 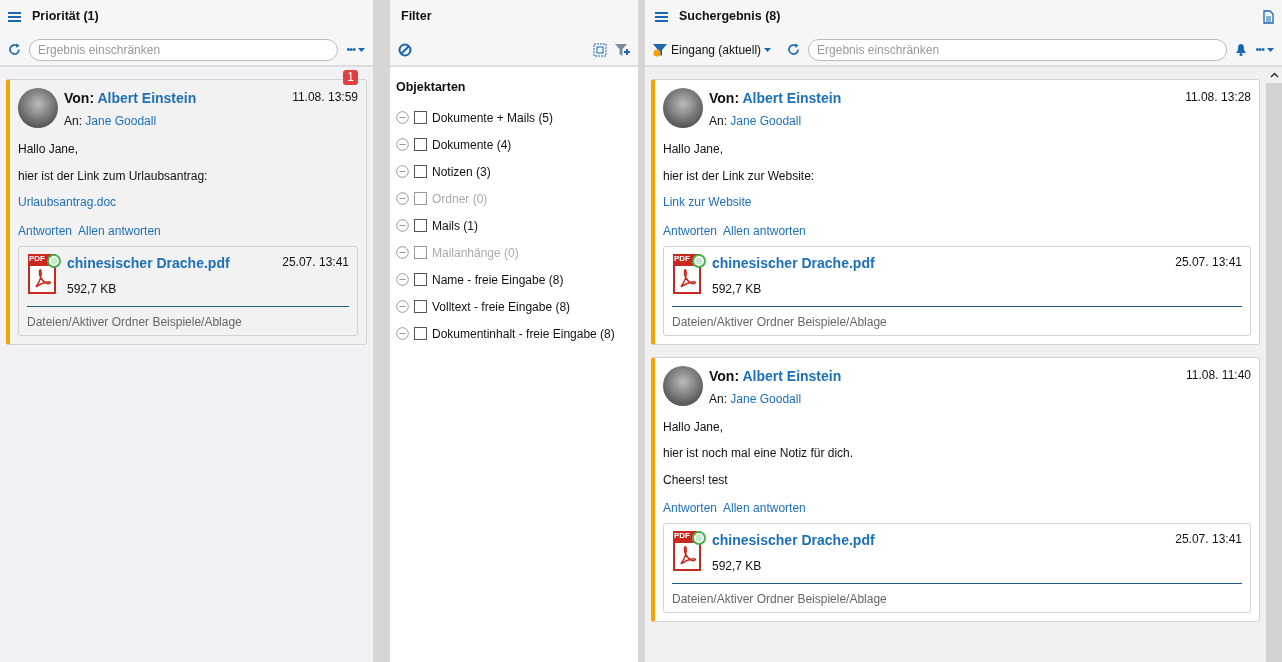 What do you see at coordinates (1268, 16) in the screenshot?
I see `document-icon` at bounding box center [1268, 16].